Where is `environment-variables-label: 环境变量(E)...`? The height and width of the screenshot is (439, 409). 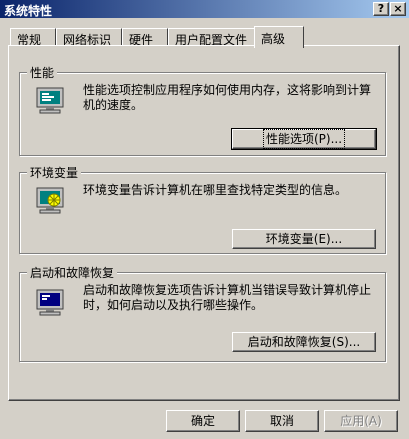
environment-variables-label: 环境变量(E)... is located at coordinates (304, 239).